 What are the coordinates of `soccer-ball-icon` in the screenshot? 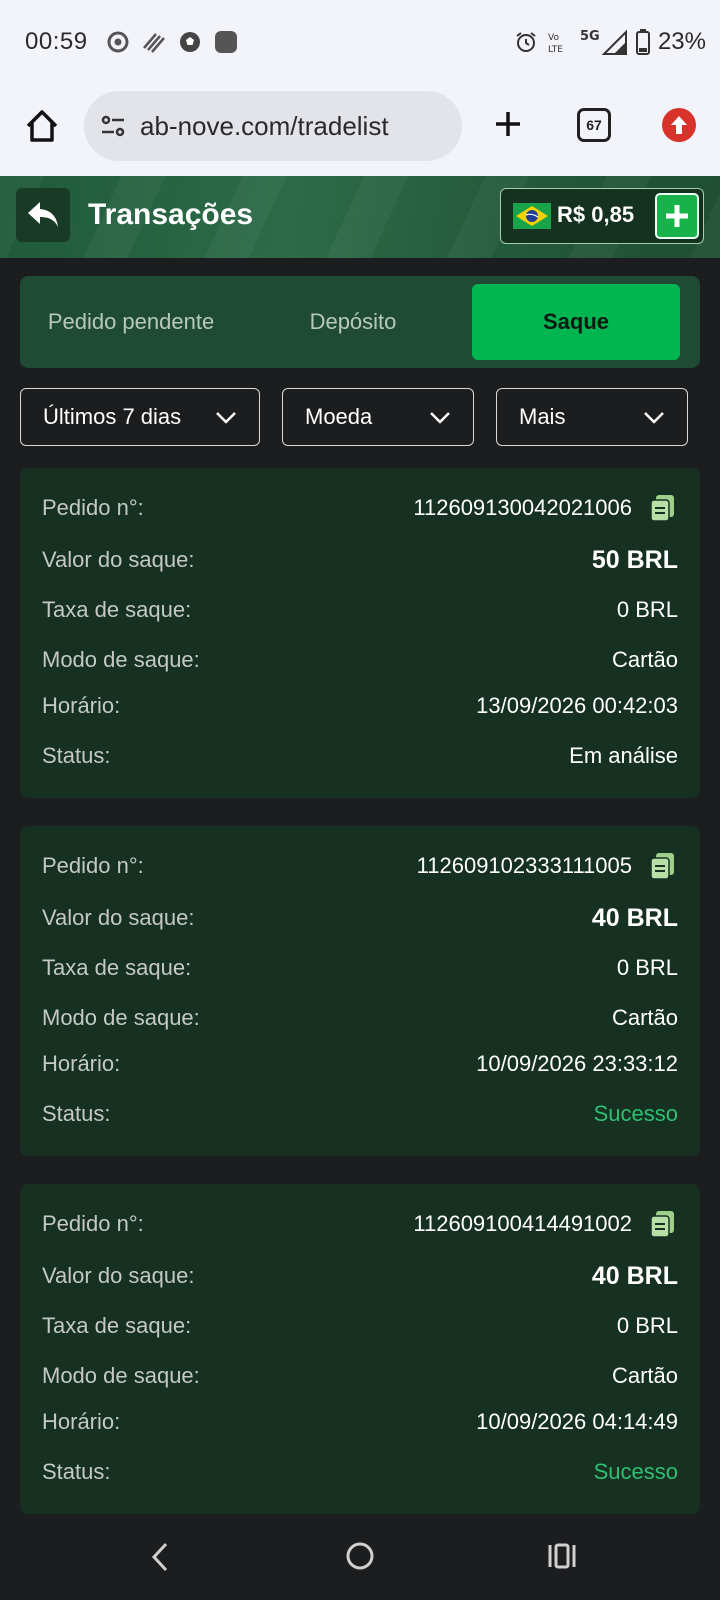 It's located at (190, 42).